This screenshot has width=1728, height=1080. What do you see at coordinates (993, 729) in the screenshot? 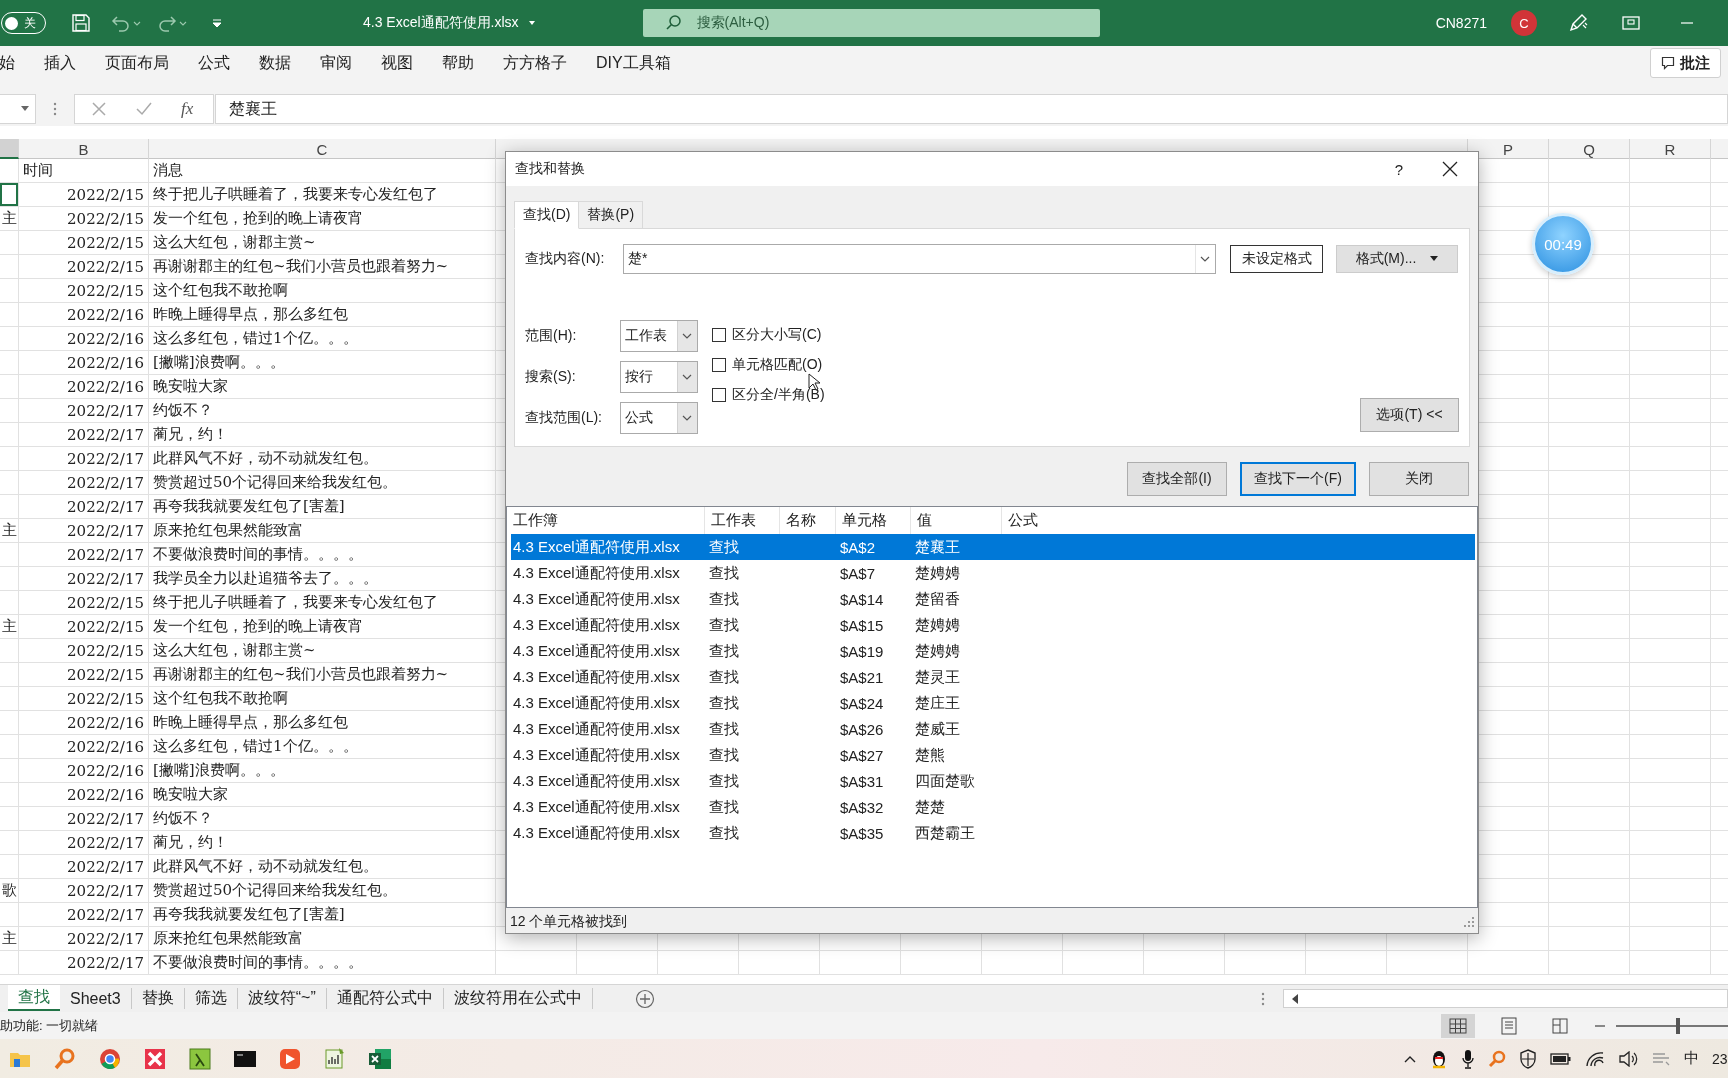
I see `result-row: 4.3 Excel通配符使用.xlsx 查找 $A$26 楚威王` at bounding box center [993, 729].